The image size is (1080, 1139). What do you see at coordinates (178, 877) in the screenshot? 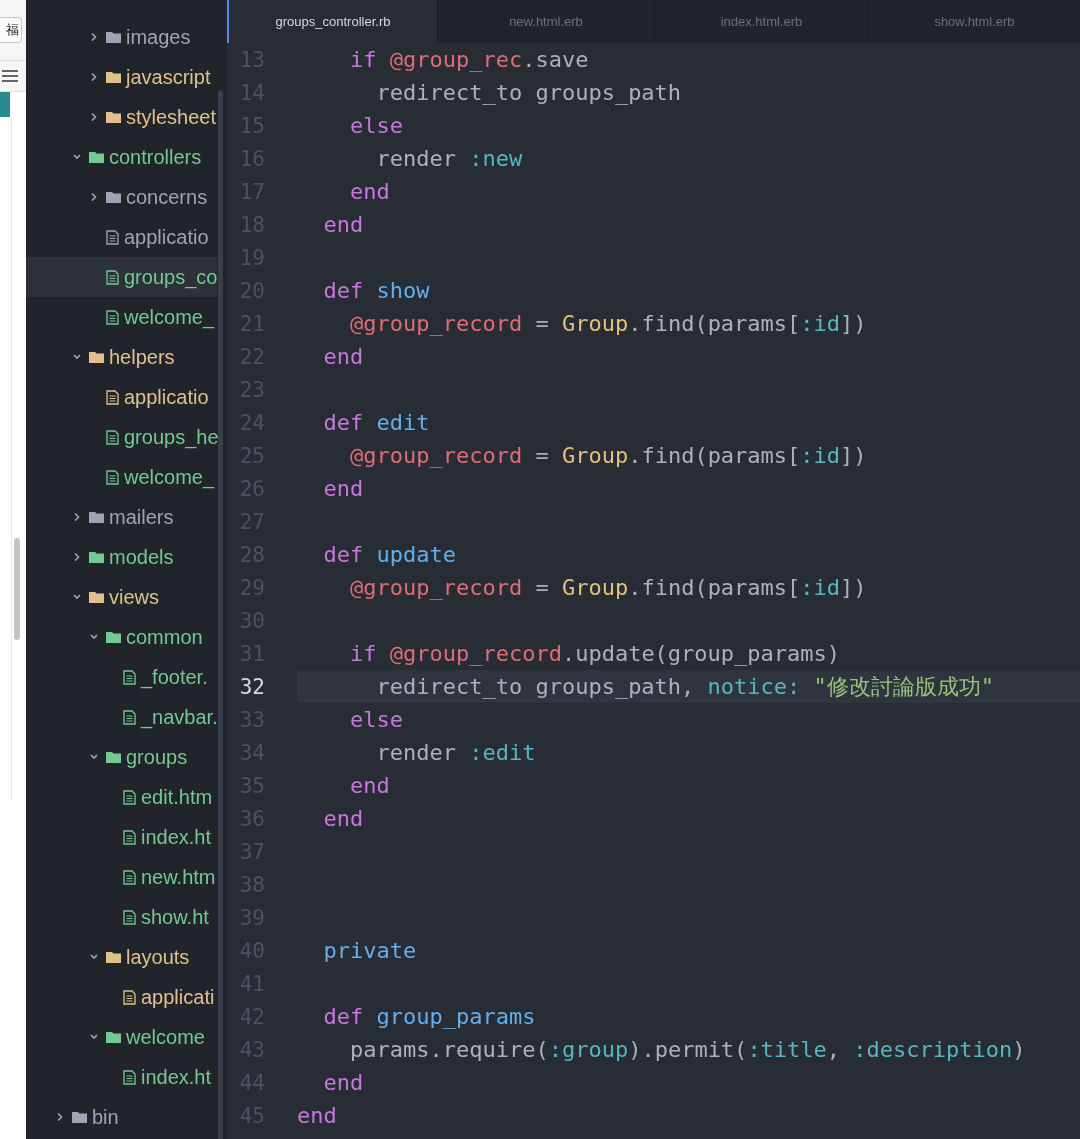
I see `file-name: new.htm` at bounding box center [178, 877].